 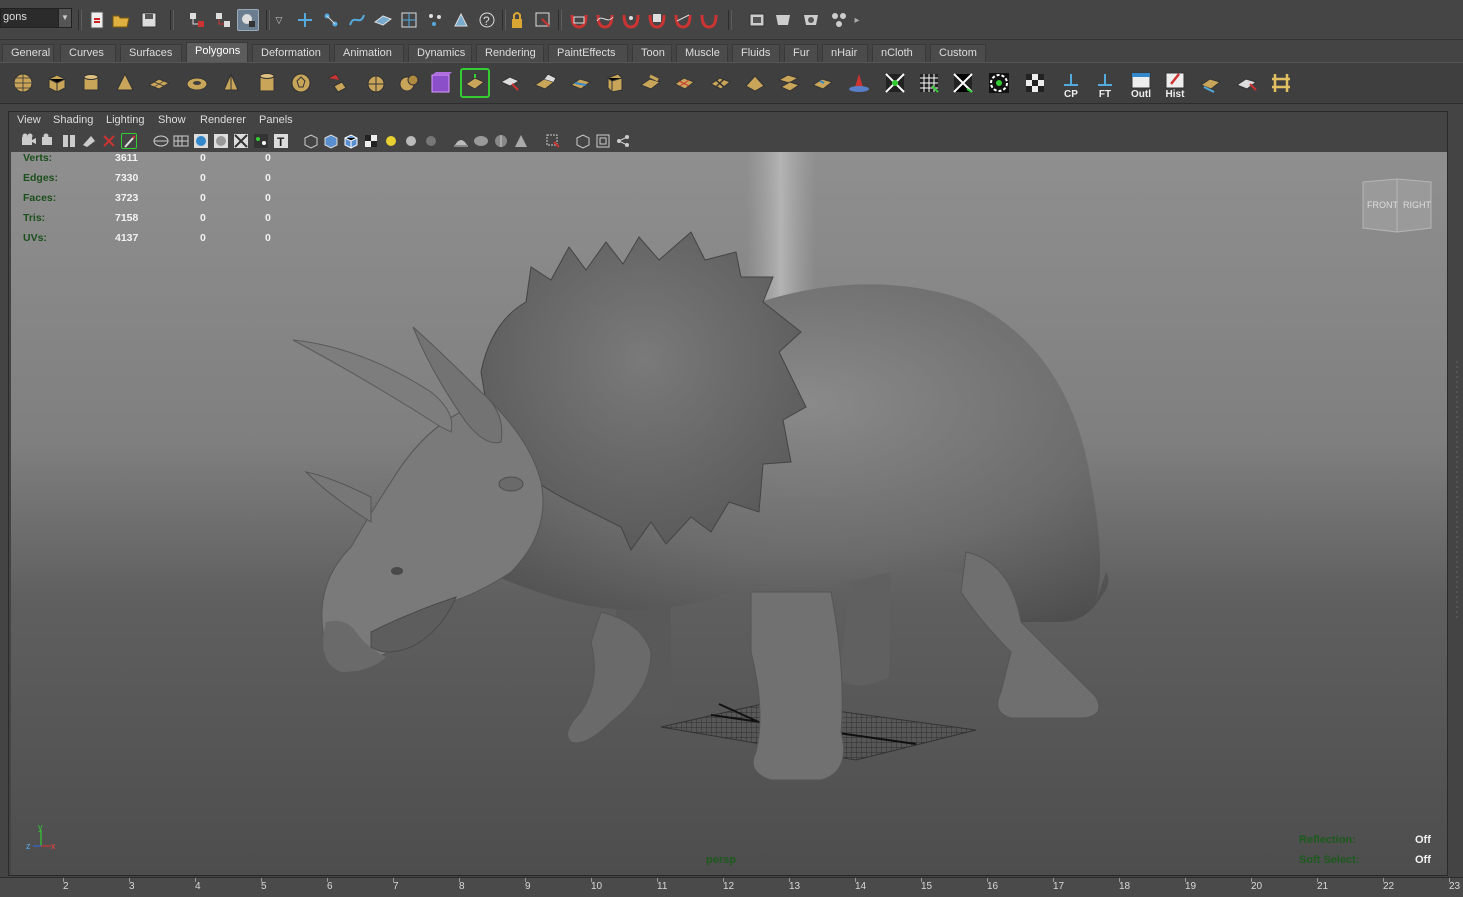 I want to click on highlight-selection-icon, so click(x=543, y=20).